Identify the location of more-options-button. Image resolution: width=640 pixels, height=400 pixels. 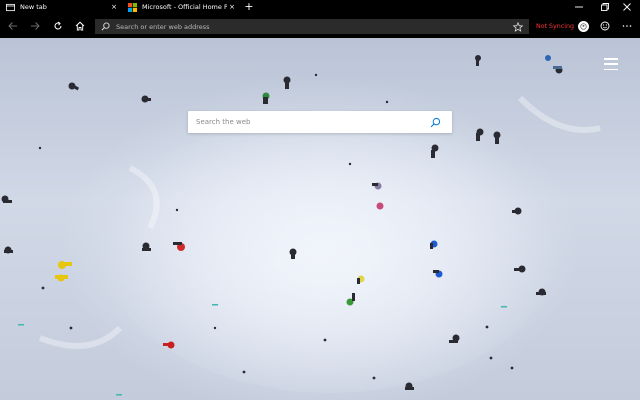
(627, 26).